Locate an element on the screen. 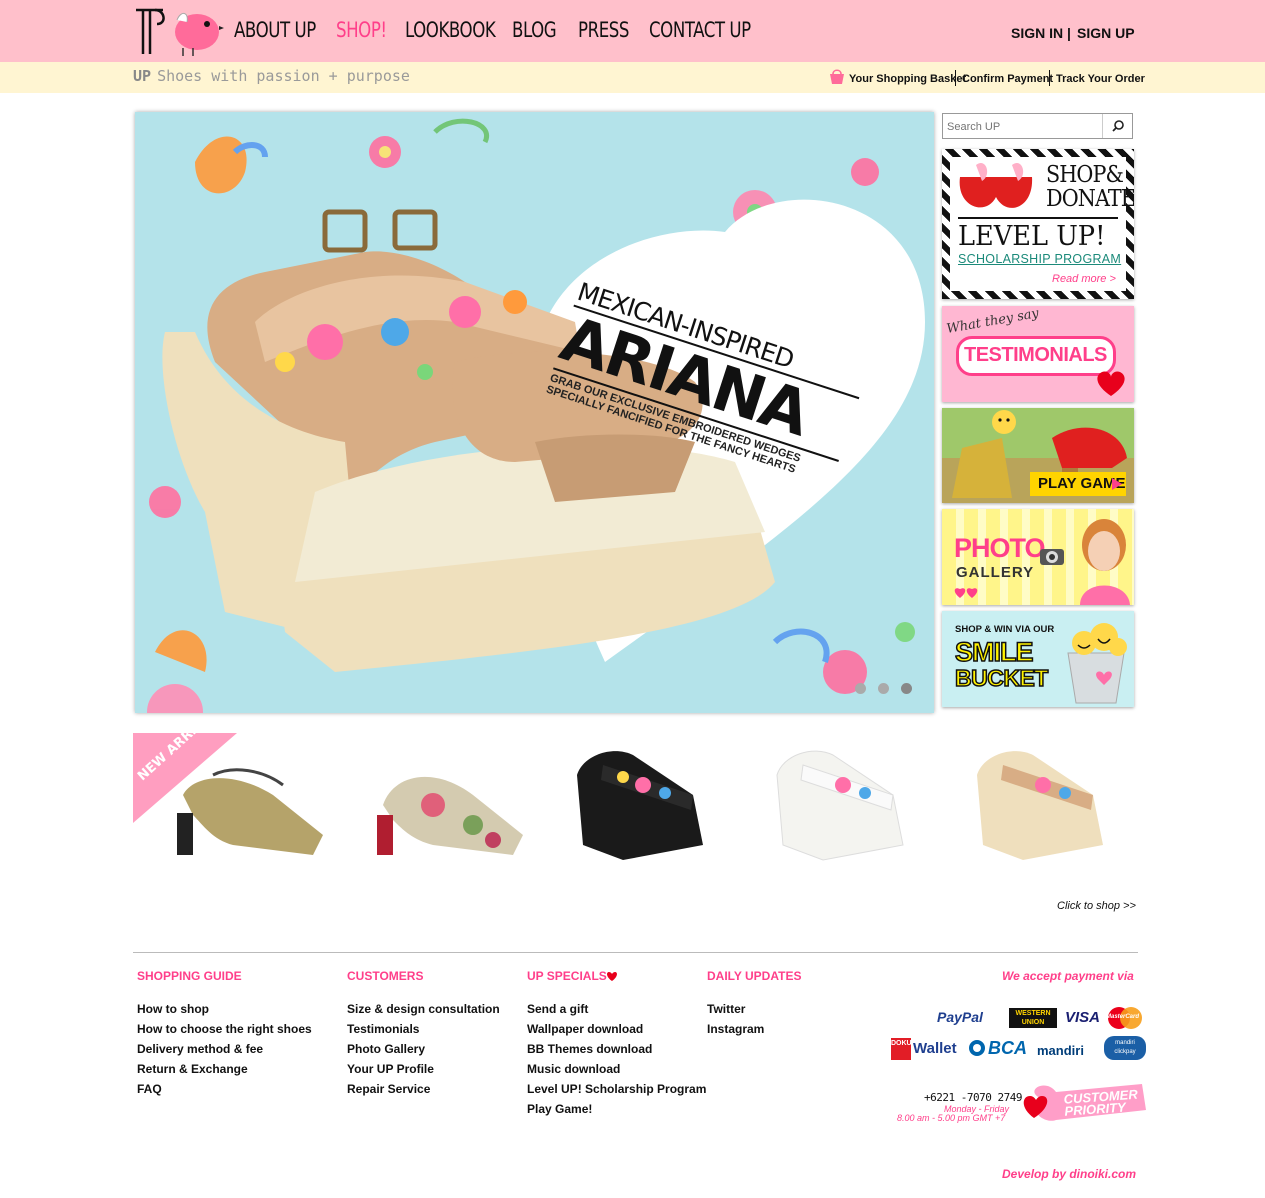 The image size is (1265, 1198). visa-logo: VISA is located at coordinates (1083, 1017).